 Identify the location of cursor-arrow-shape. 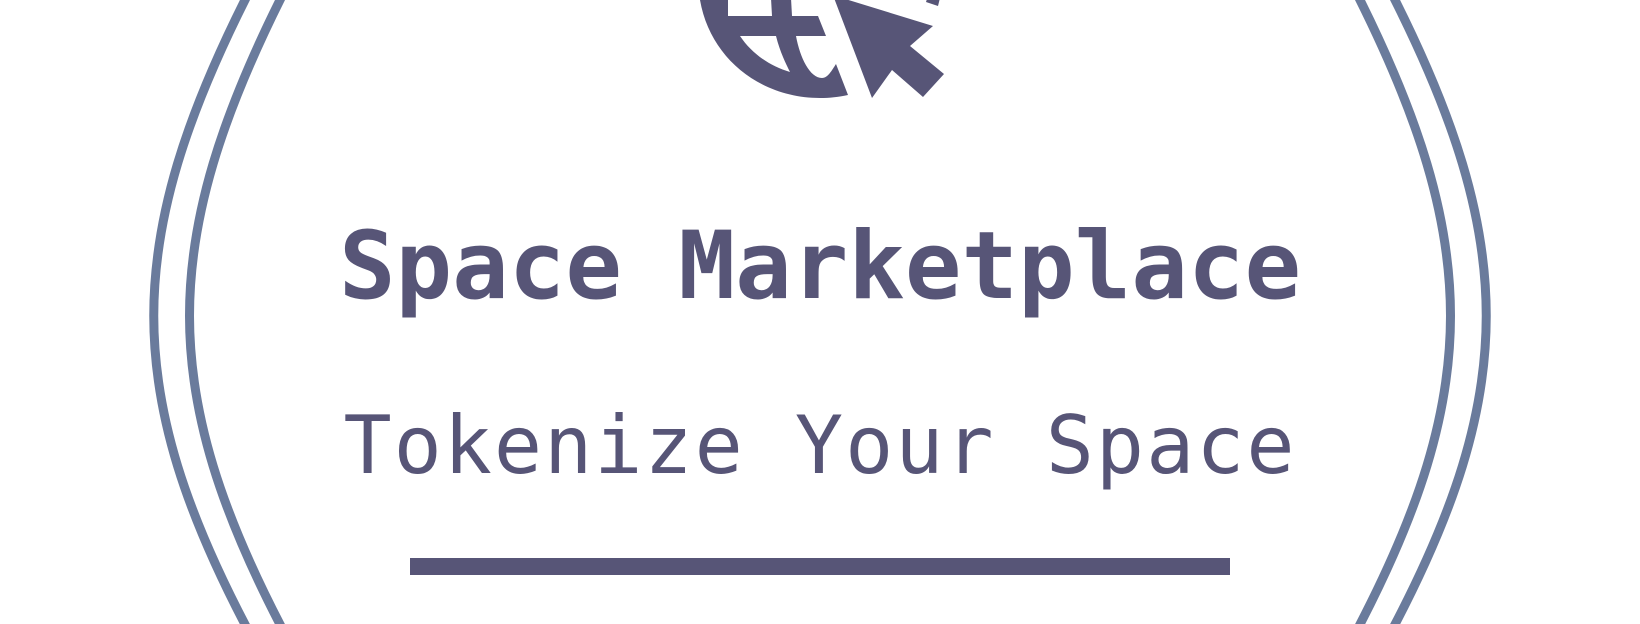
(889, 49).